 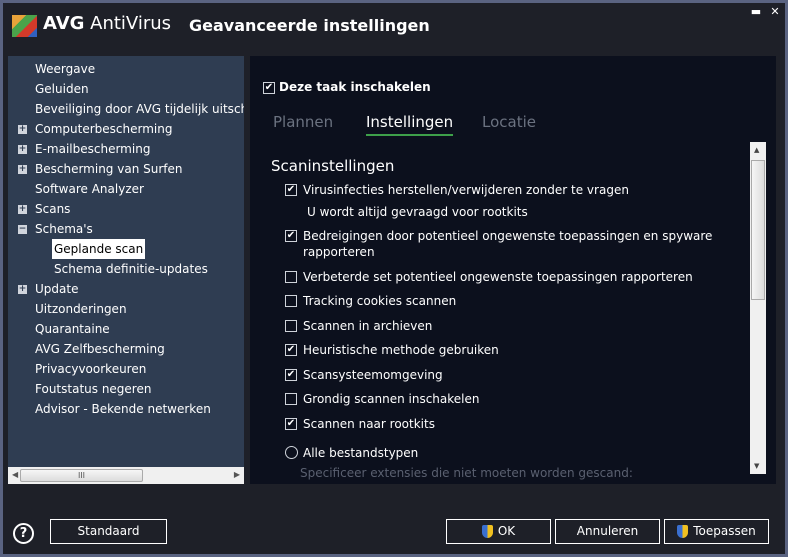 I want to click on scroll-down-icon: ▼, so click(x=756, y=466).